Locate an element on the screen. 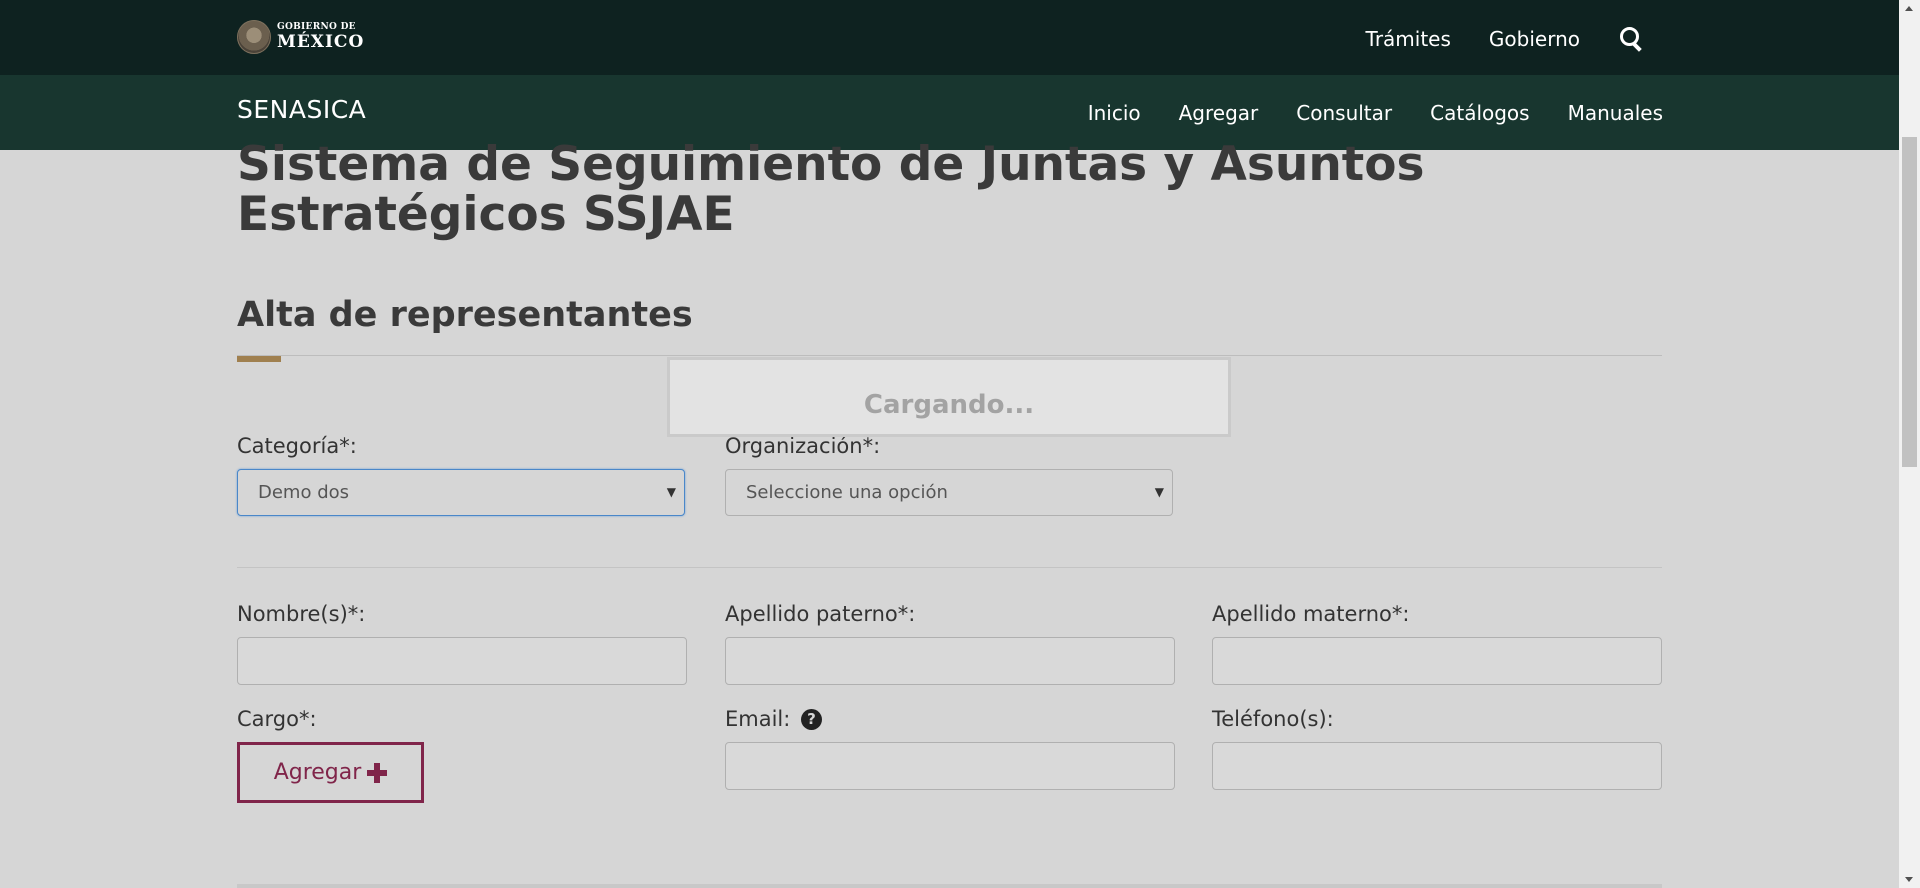 The image size is (1920, 888). subnav-link-catalogos: Catálogos is located at coordinates (1479, 113).